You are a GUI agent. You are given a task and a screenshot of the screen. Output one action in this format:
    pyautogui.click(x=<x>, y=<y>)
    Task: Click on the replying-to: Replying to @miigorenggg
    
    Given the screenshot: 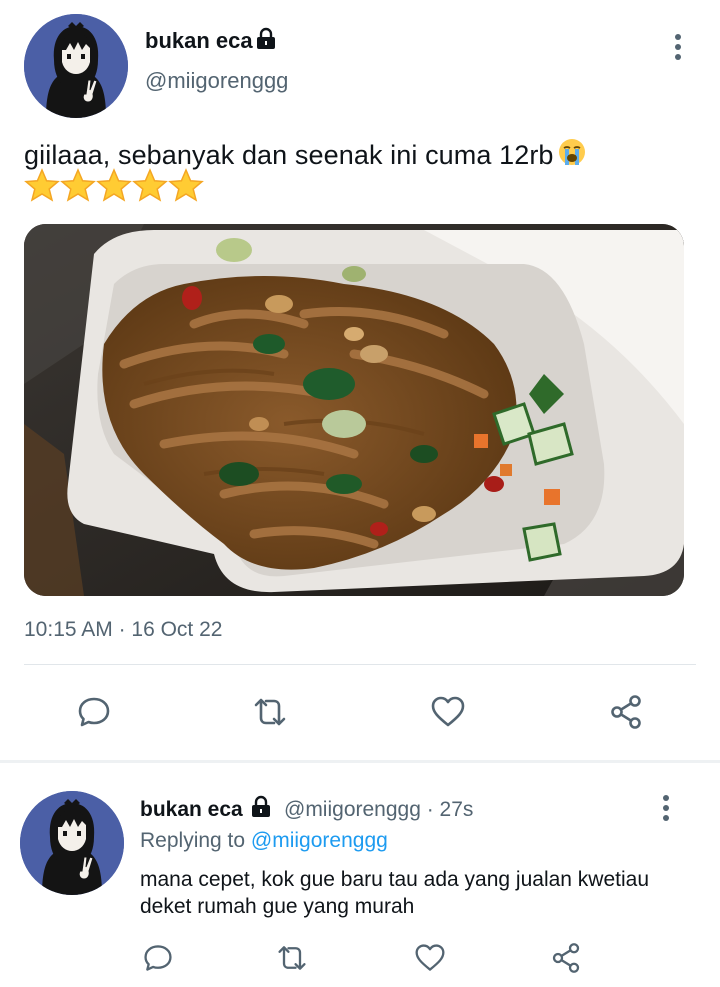 What is the action you would take?
    pyautogui.click(x=264, y=841)
    